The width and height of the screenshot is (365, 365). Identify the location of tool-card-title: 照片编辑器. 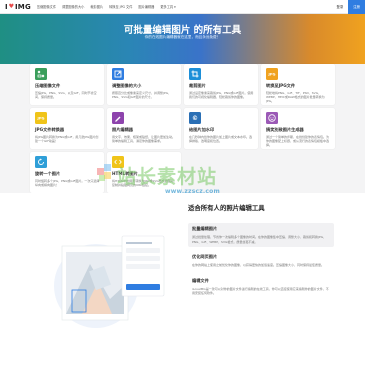
(122, 129).